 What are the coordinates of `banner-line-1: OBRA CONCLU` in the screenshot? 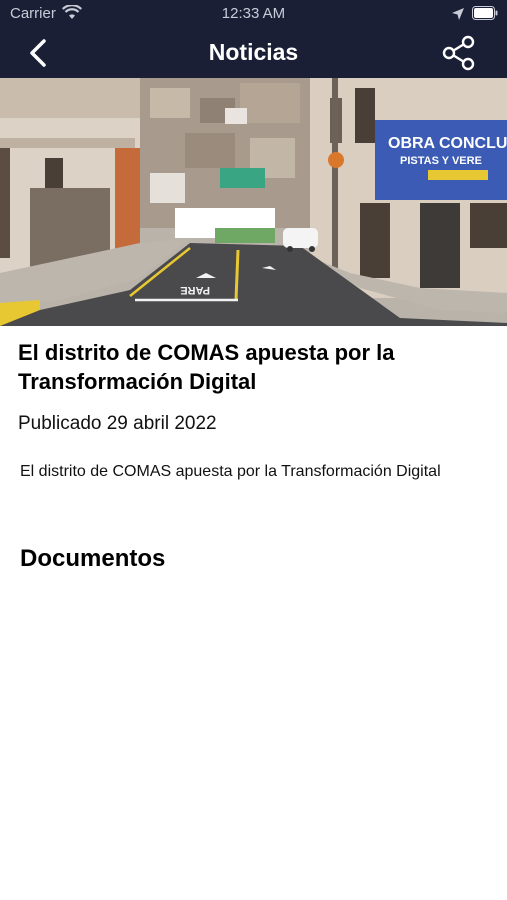 It's located at (447, 143).